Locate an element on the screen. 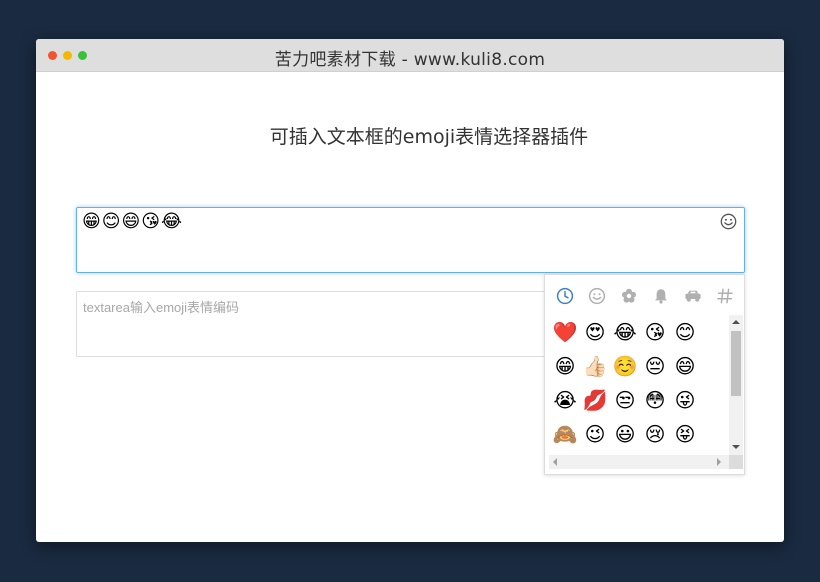 This screenshot has height=582, width=820. scroll-down-arrow is located at coordinates (736, 447).